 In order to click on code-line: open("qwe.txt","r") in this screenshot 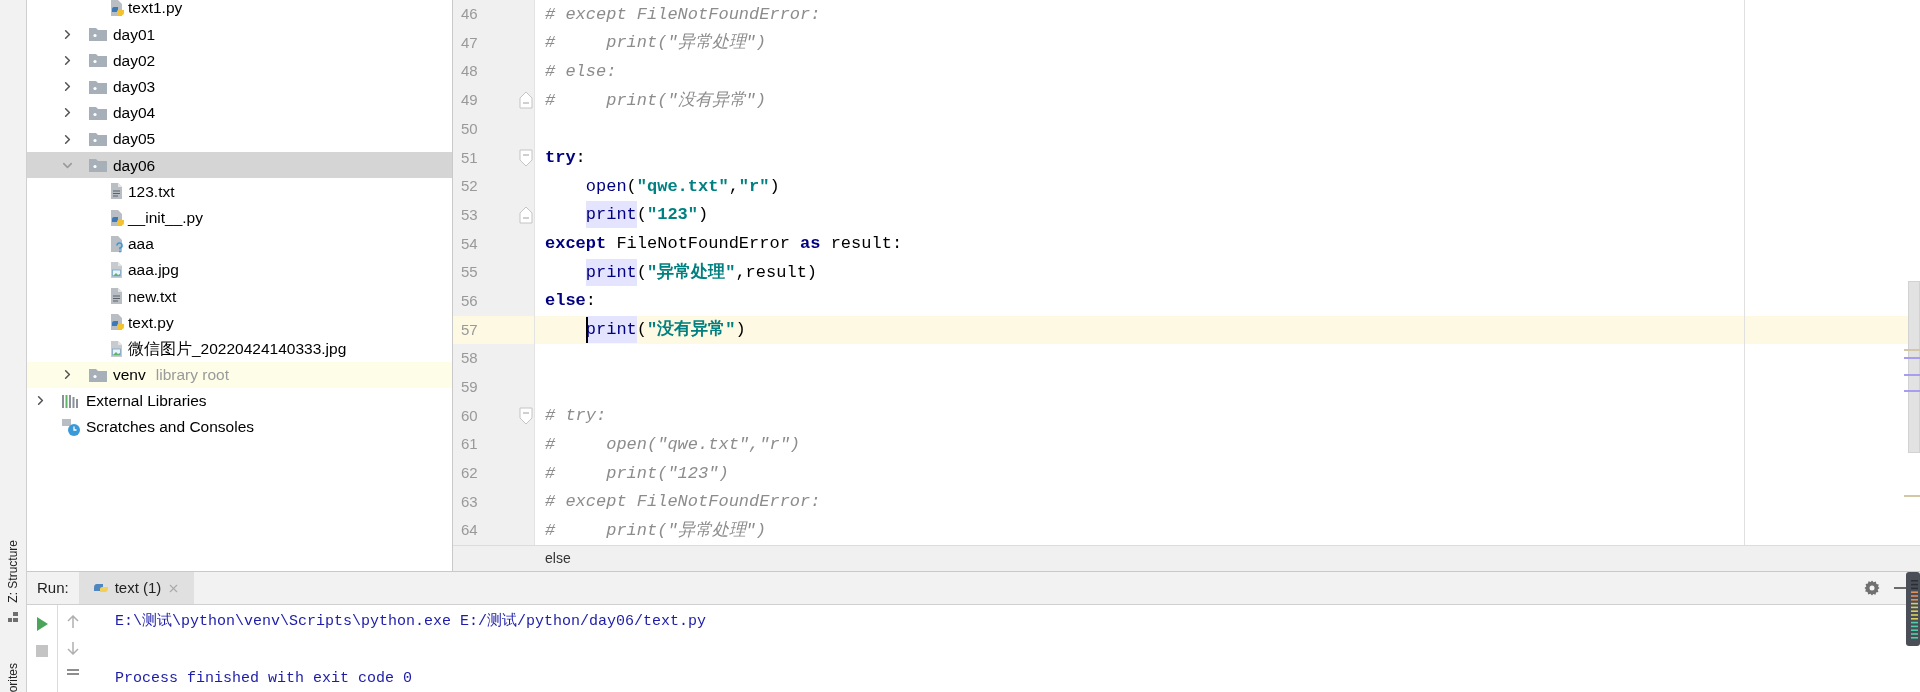, I will do `click(682, 186)`.